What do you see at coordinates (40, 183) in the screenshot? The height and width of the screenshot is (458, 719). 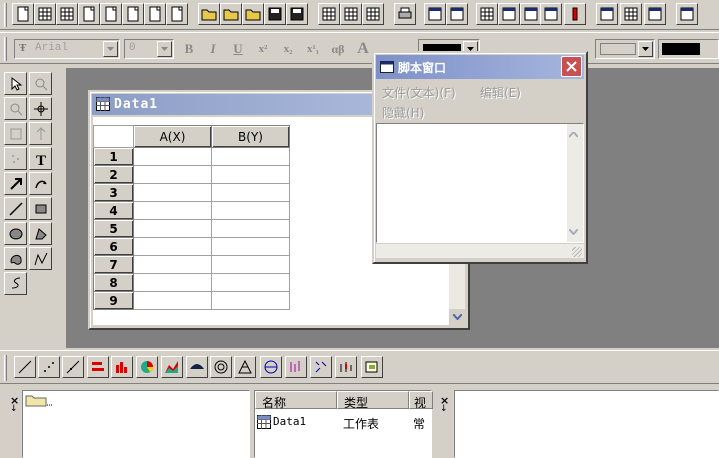 I see `curved-arrow-tool` at bounding box center [40, 183].